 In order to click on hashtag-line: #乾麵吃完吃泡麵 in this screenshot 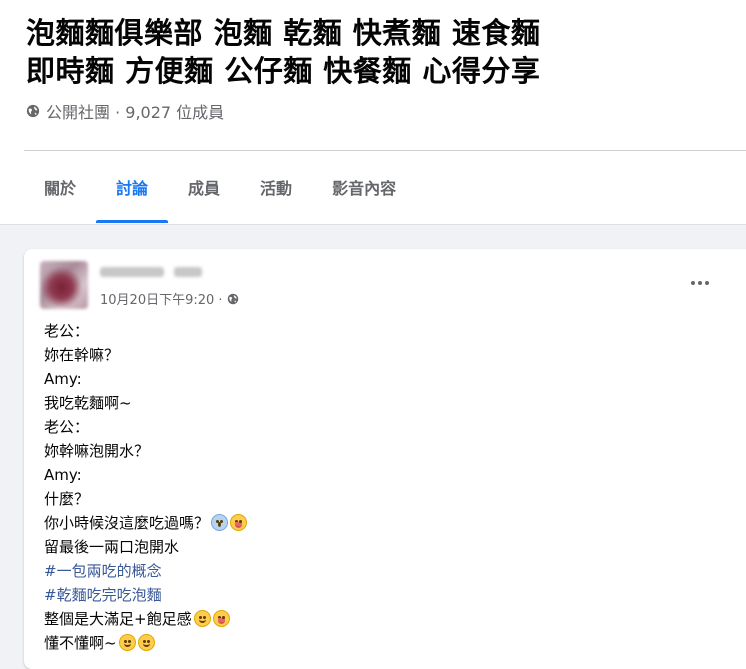, I will do `click(384, 595)`.